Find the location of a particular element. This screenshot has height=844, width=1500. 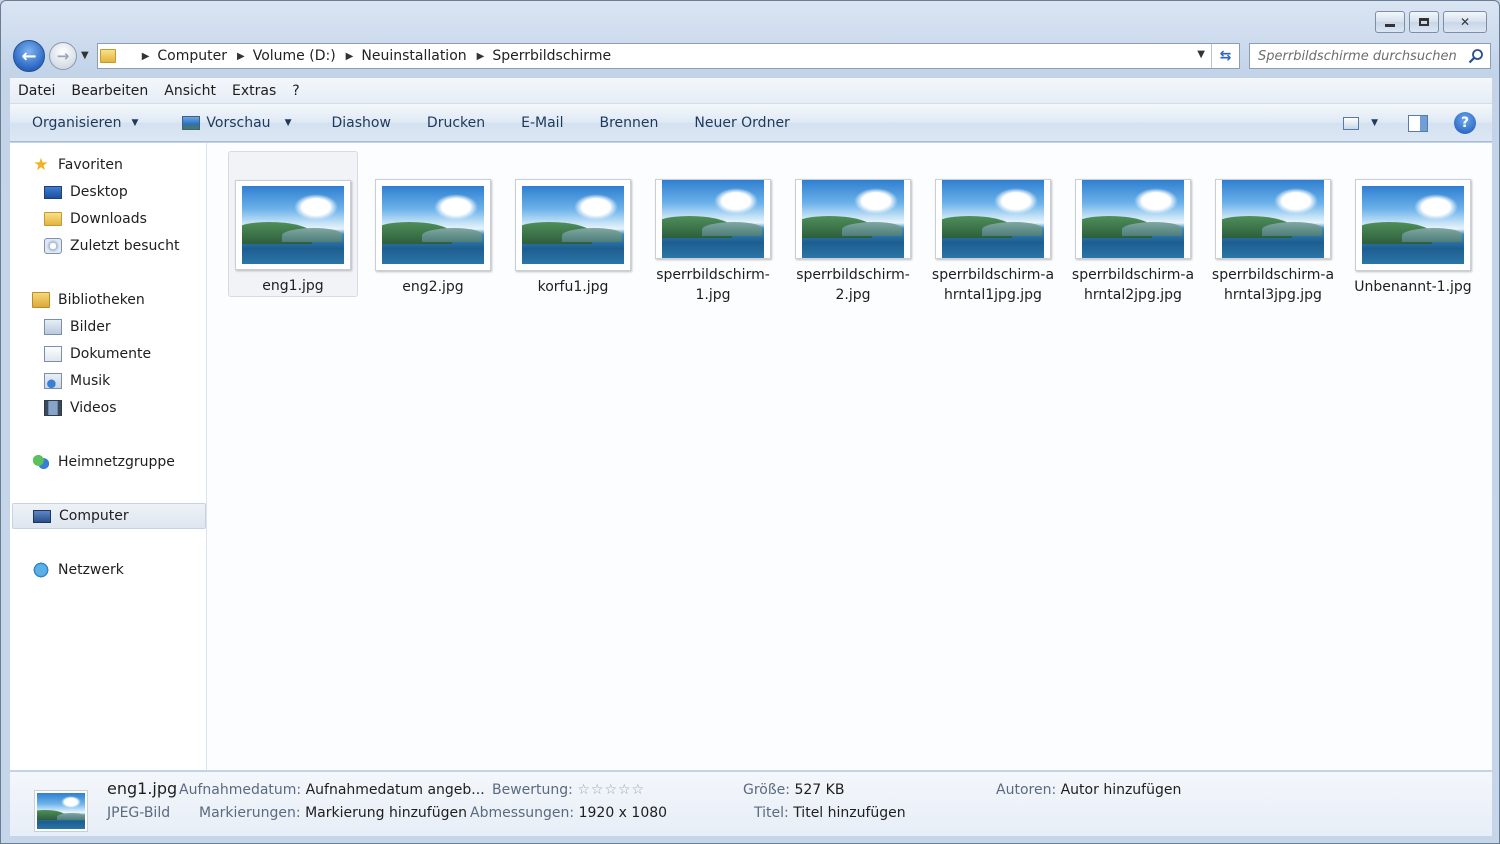

details-size: Größe: 527 KB is located at coordinates (793, 790).